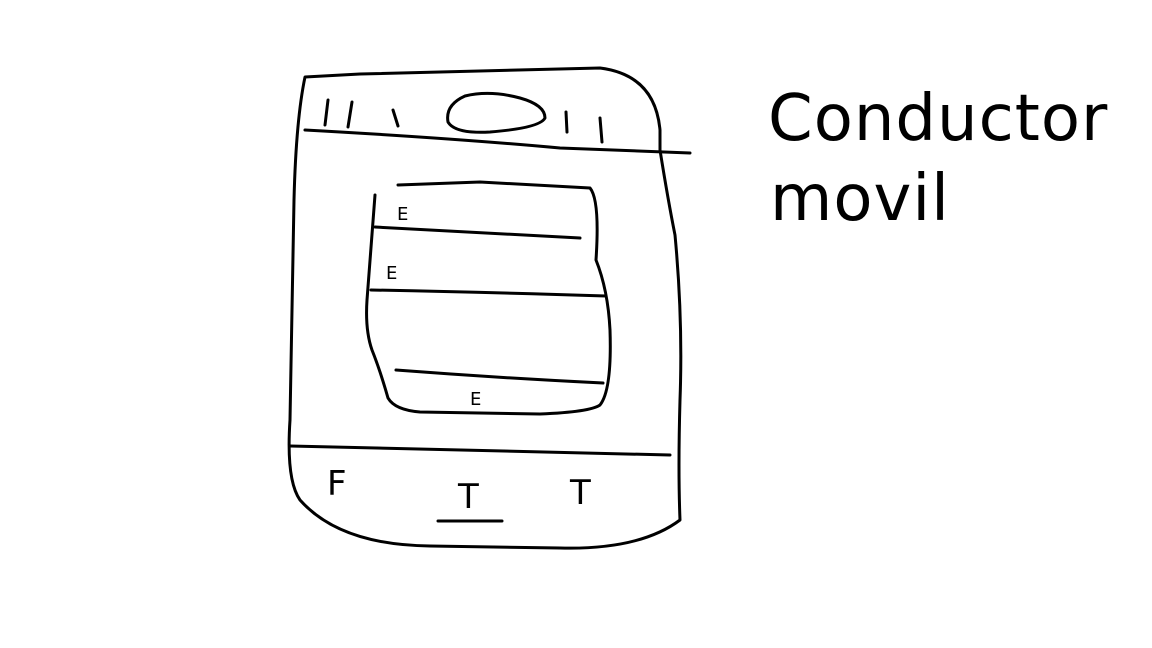 The width and height of the screenshot is (1152, 648). I want to click on camera-pill-icon, so click(496, 112).